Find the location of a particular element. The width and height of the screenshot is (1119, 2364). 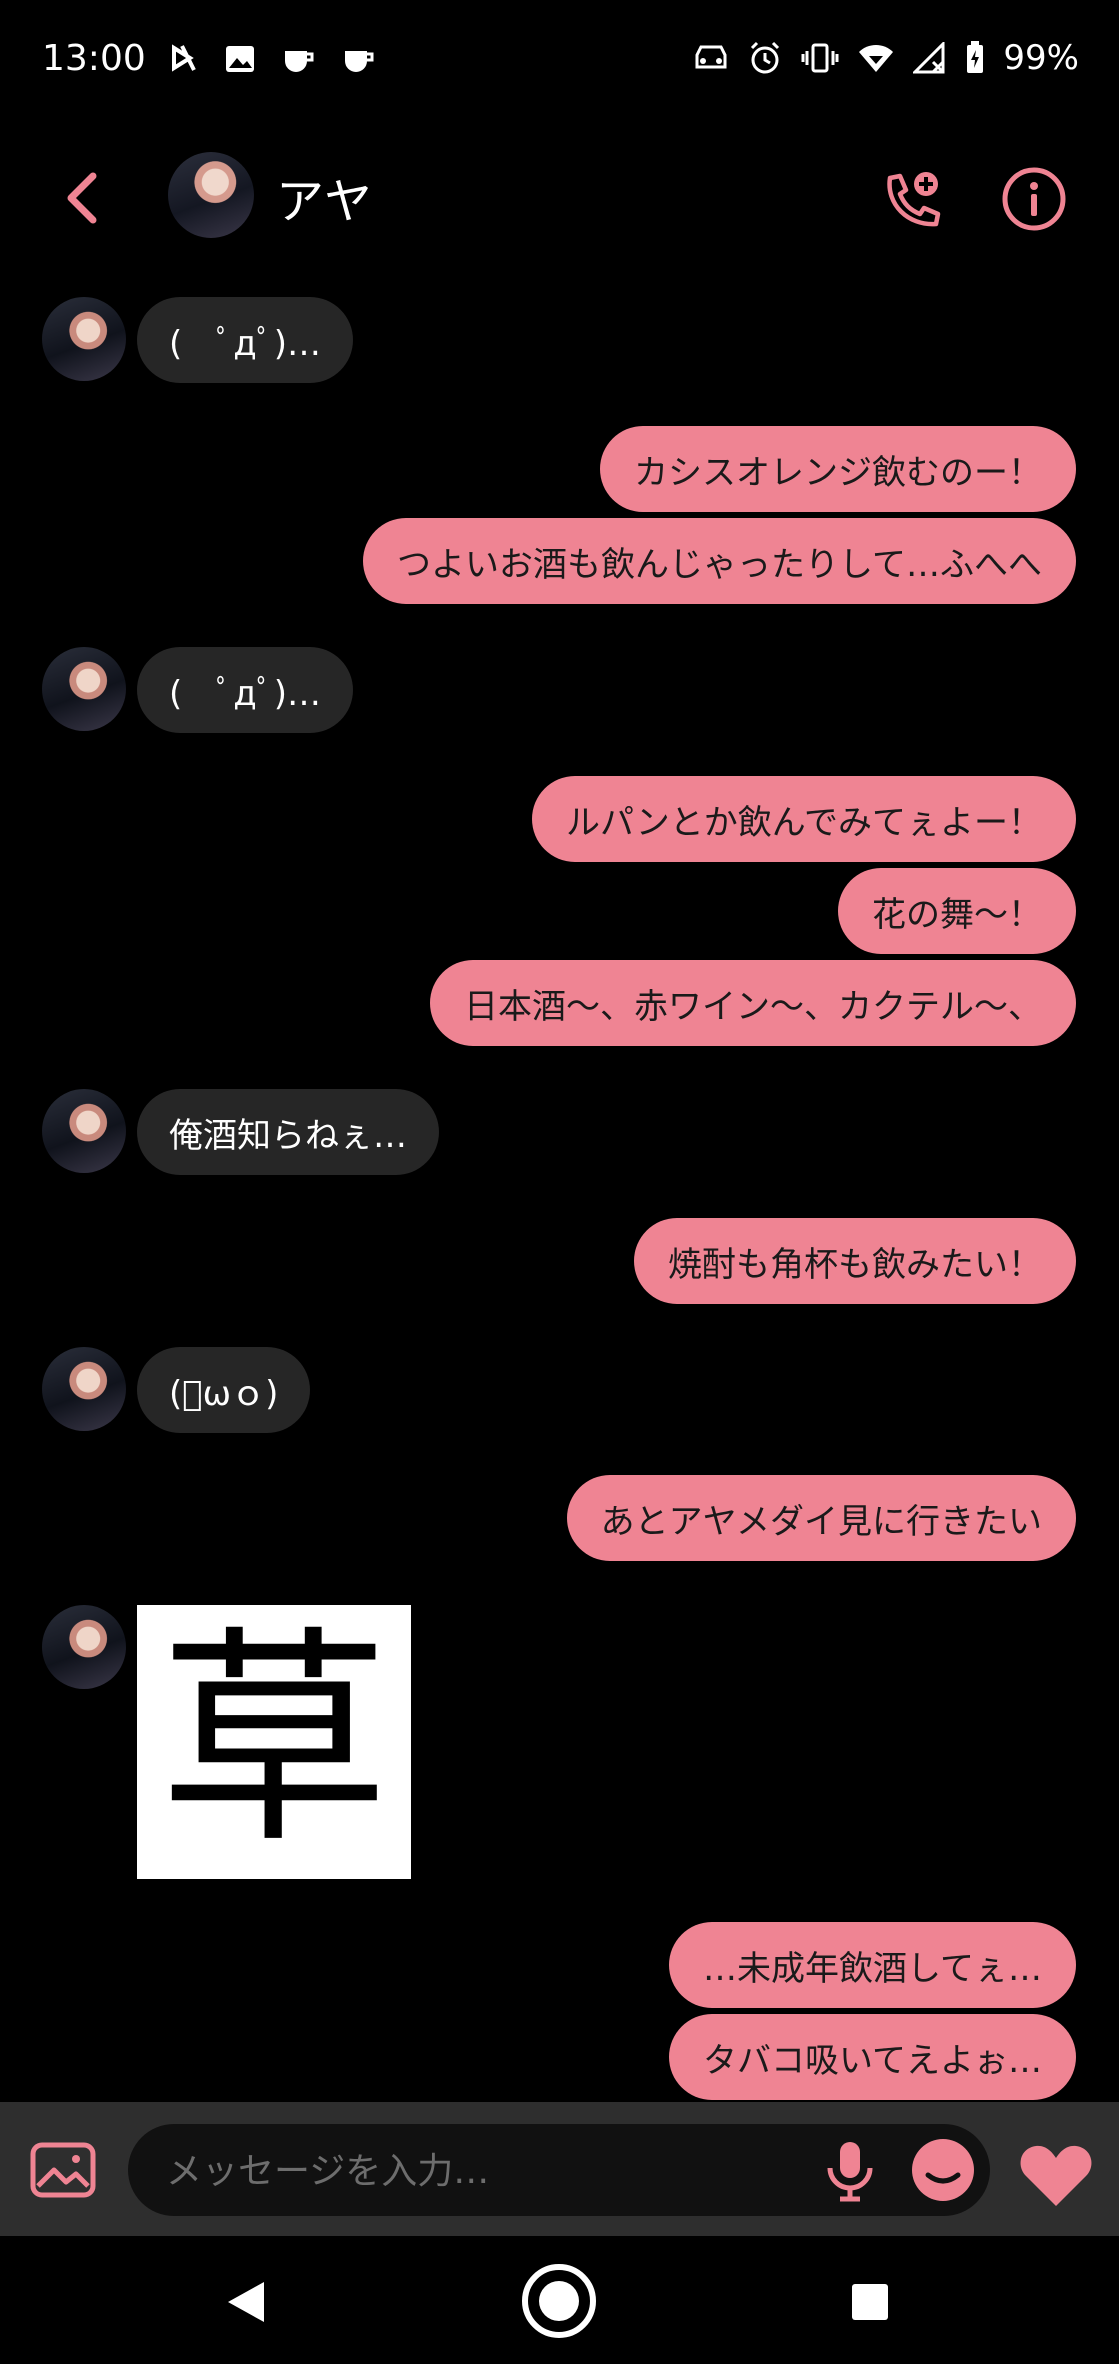

battery-icon is located at coordinates (975, 57).